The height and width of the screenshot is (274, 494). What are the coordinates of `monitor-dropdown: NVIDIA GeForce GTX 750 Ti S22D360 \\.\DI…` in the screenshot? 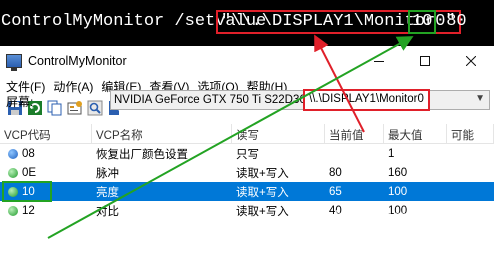 It's located at (300, 100).